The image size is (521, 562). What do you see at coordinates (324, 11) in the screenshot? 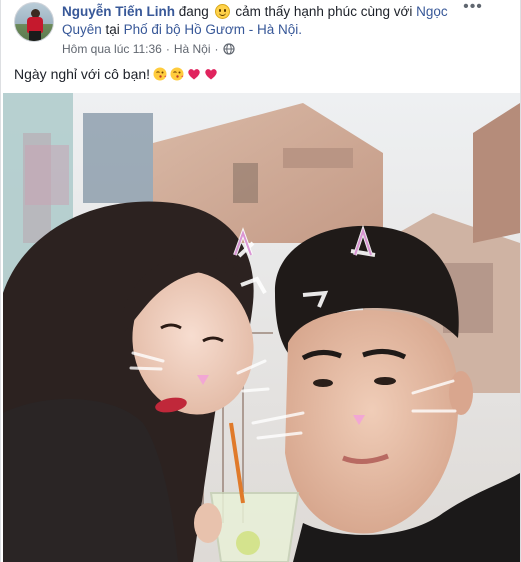
I see `activity-text: cảm thấy hạnh phúc cùng với` at bounding box center [324, 11].